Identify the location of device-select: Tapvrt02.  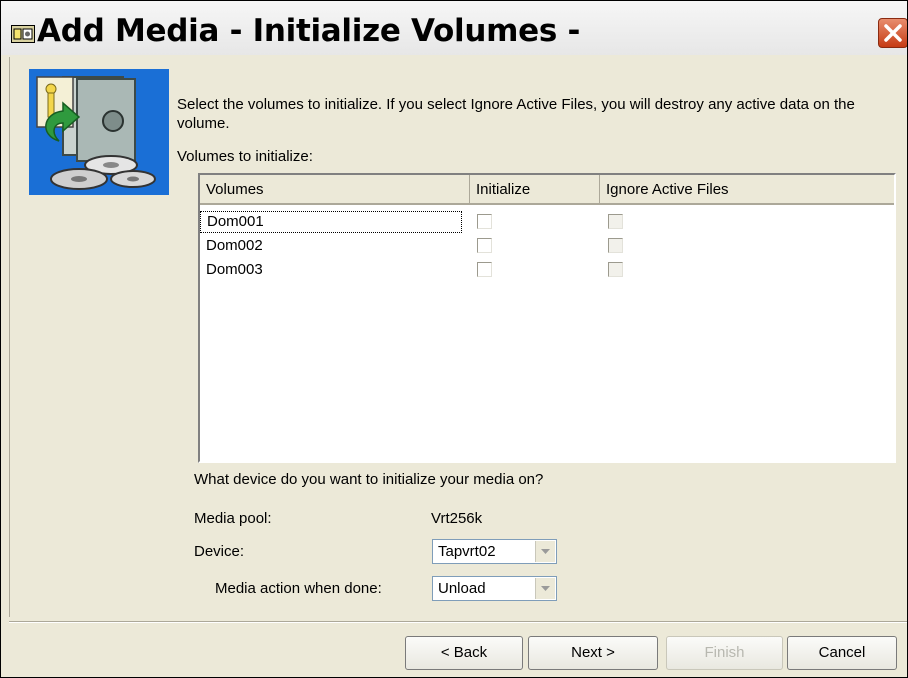
(494, 551).